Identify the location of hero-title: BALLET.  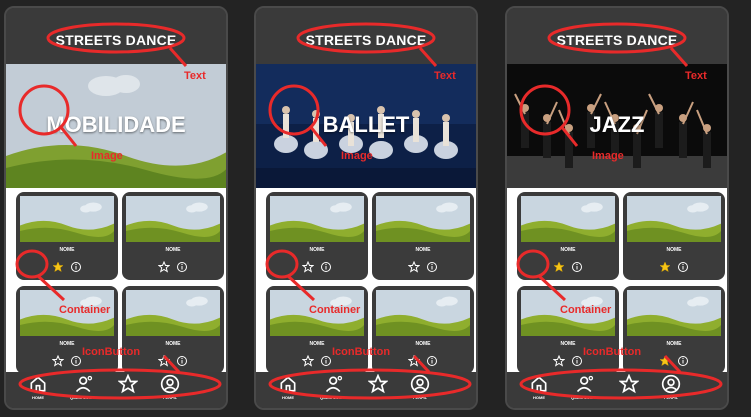
(366, 124).